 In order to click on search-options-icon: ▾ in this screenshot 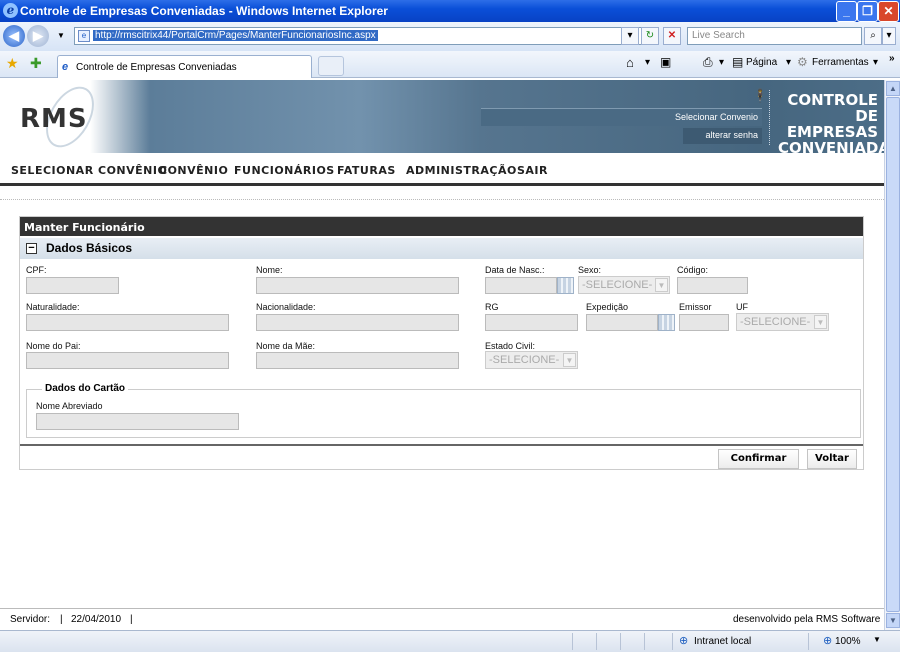, I will do `click(889, 36)`.